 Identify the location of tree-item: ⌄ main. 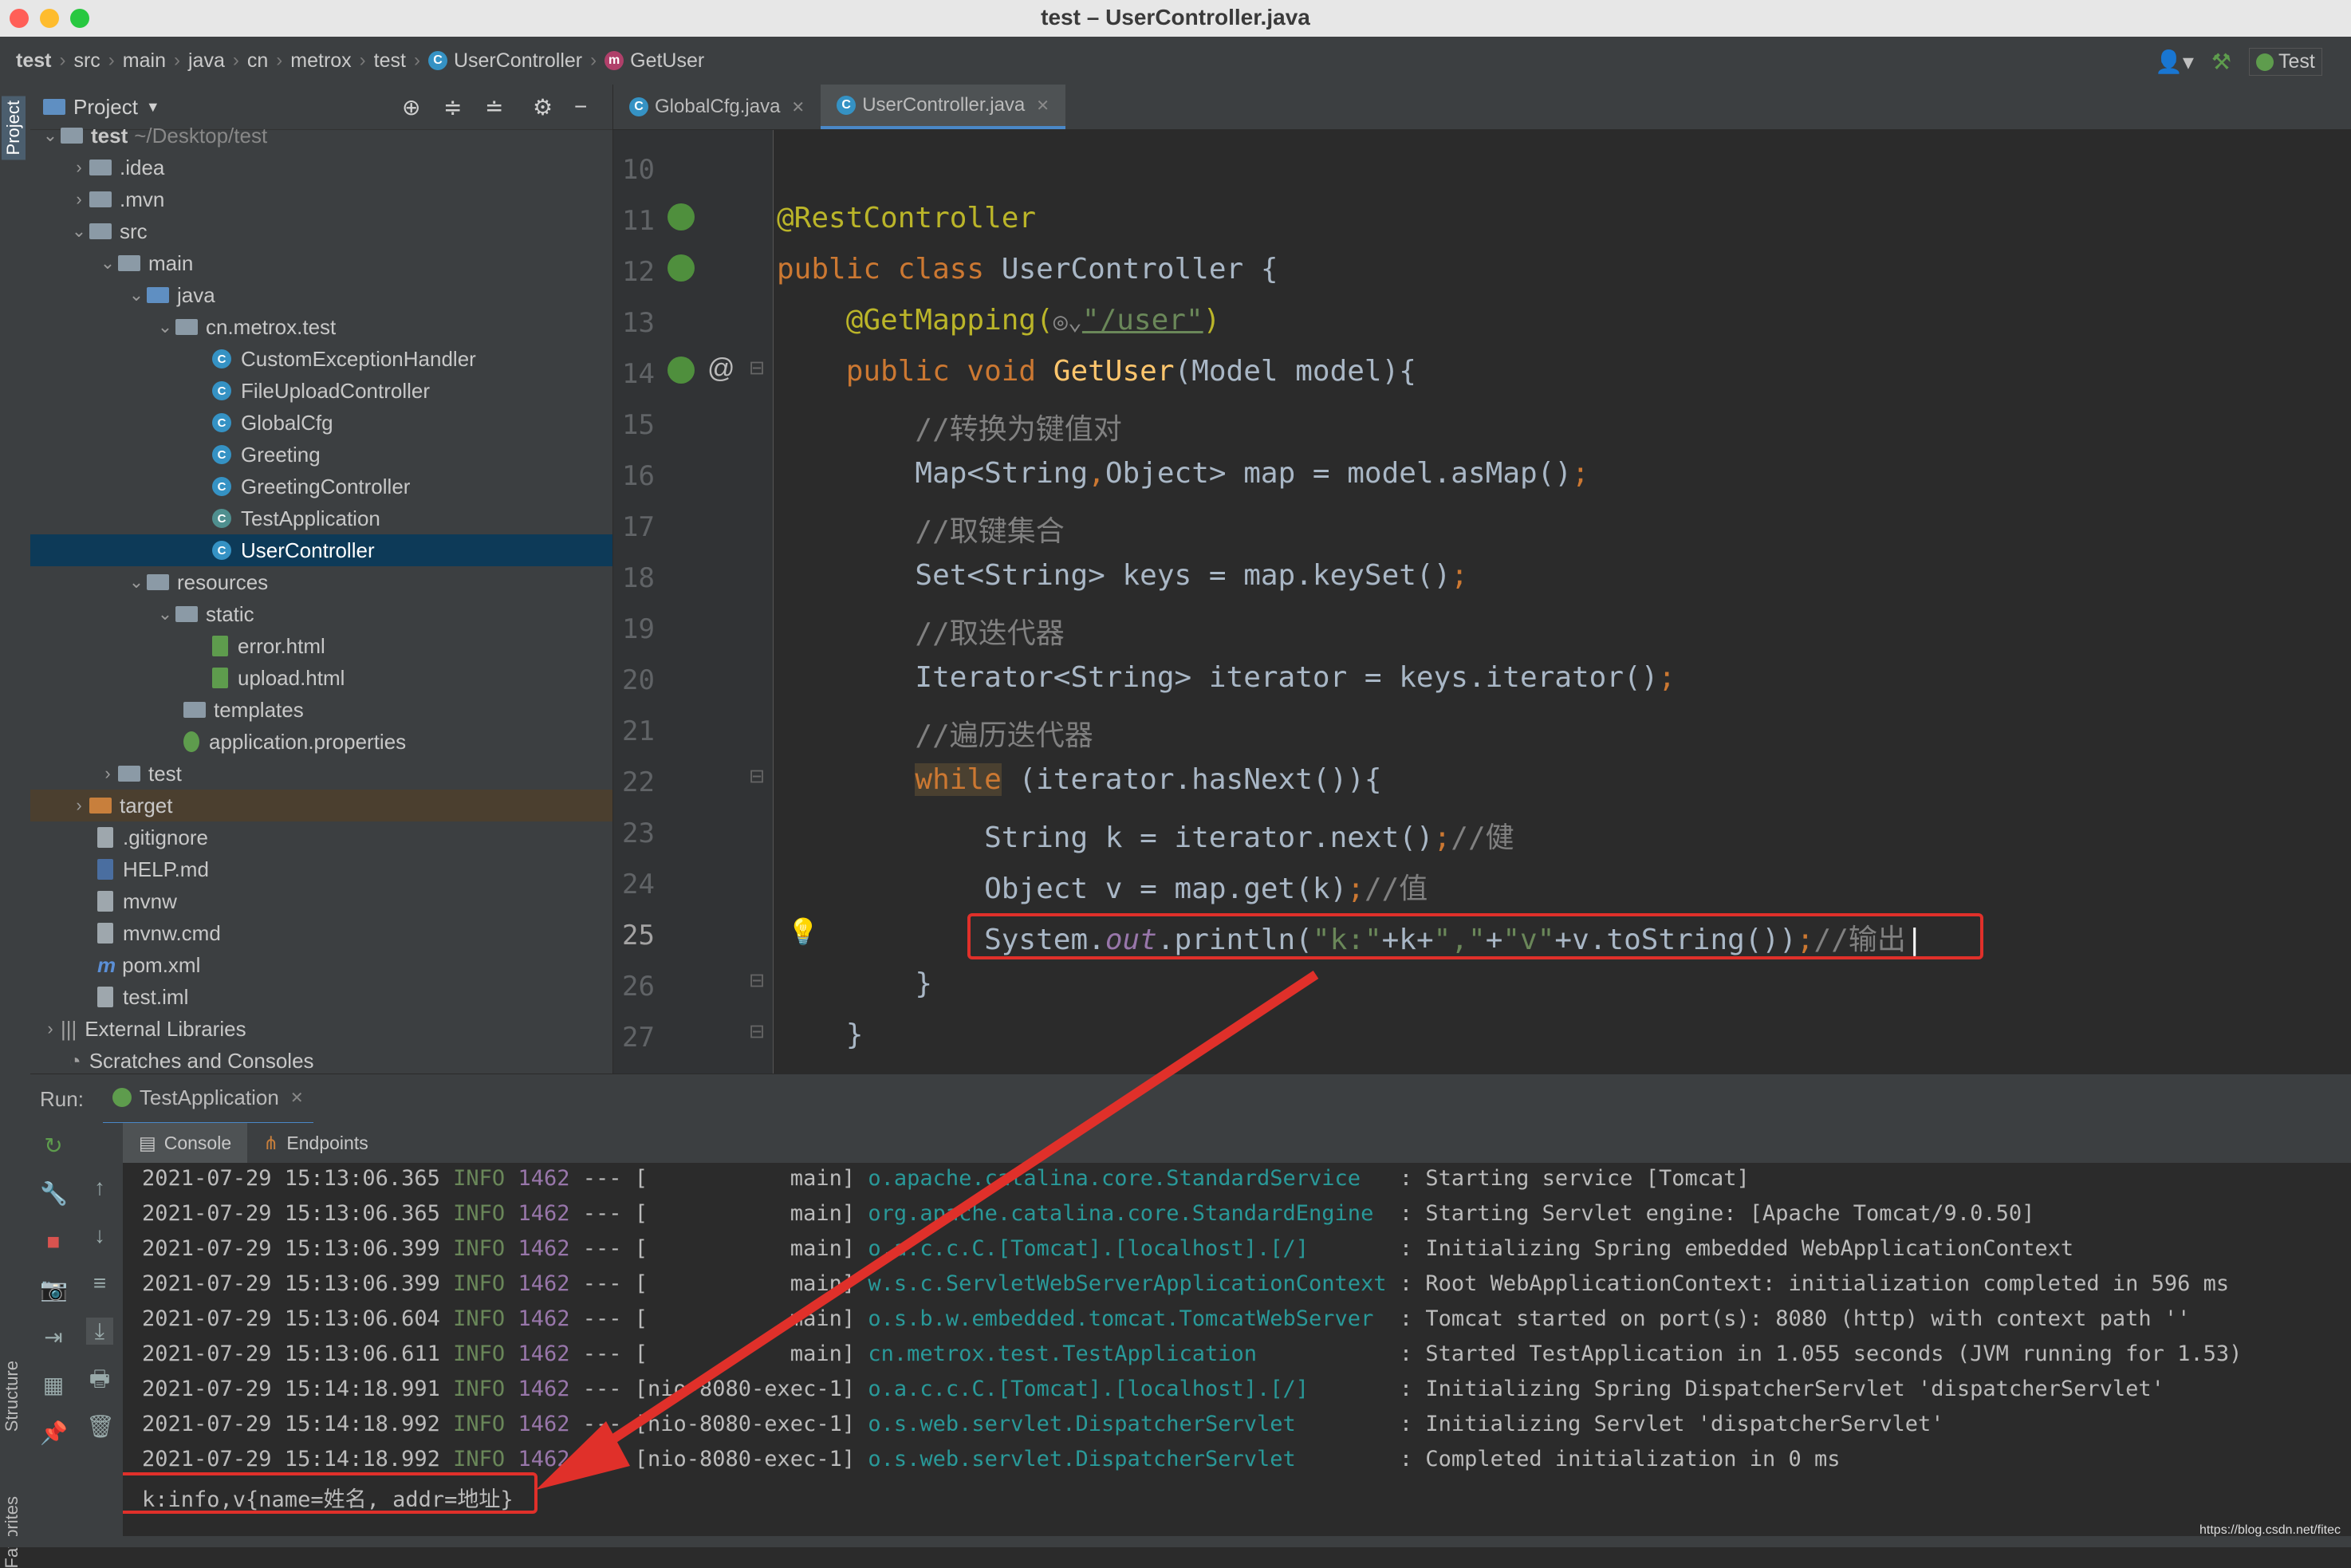
(321, 263).